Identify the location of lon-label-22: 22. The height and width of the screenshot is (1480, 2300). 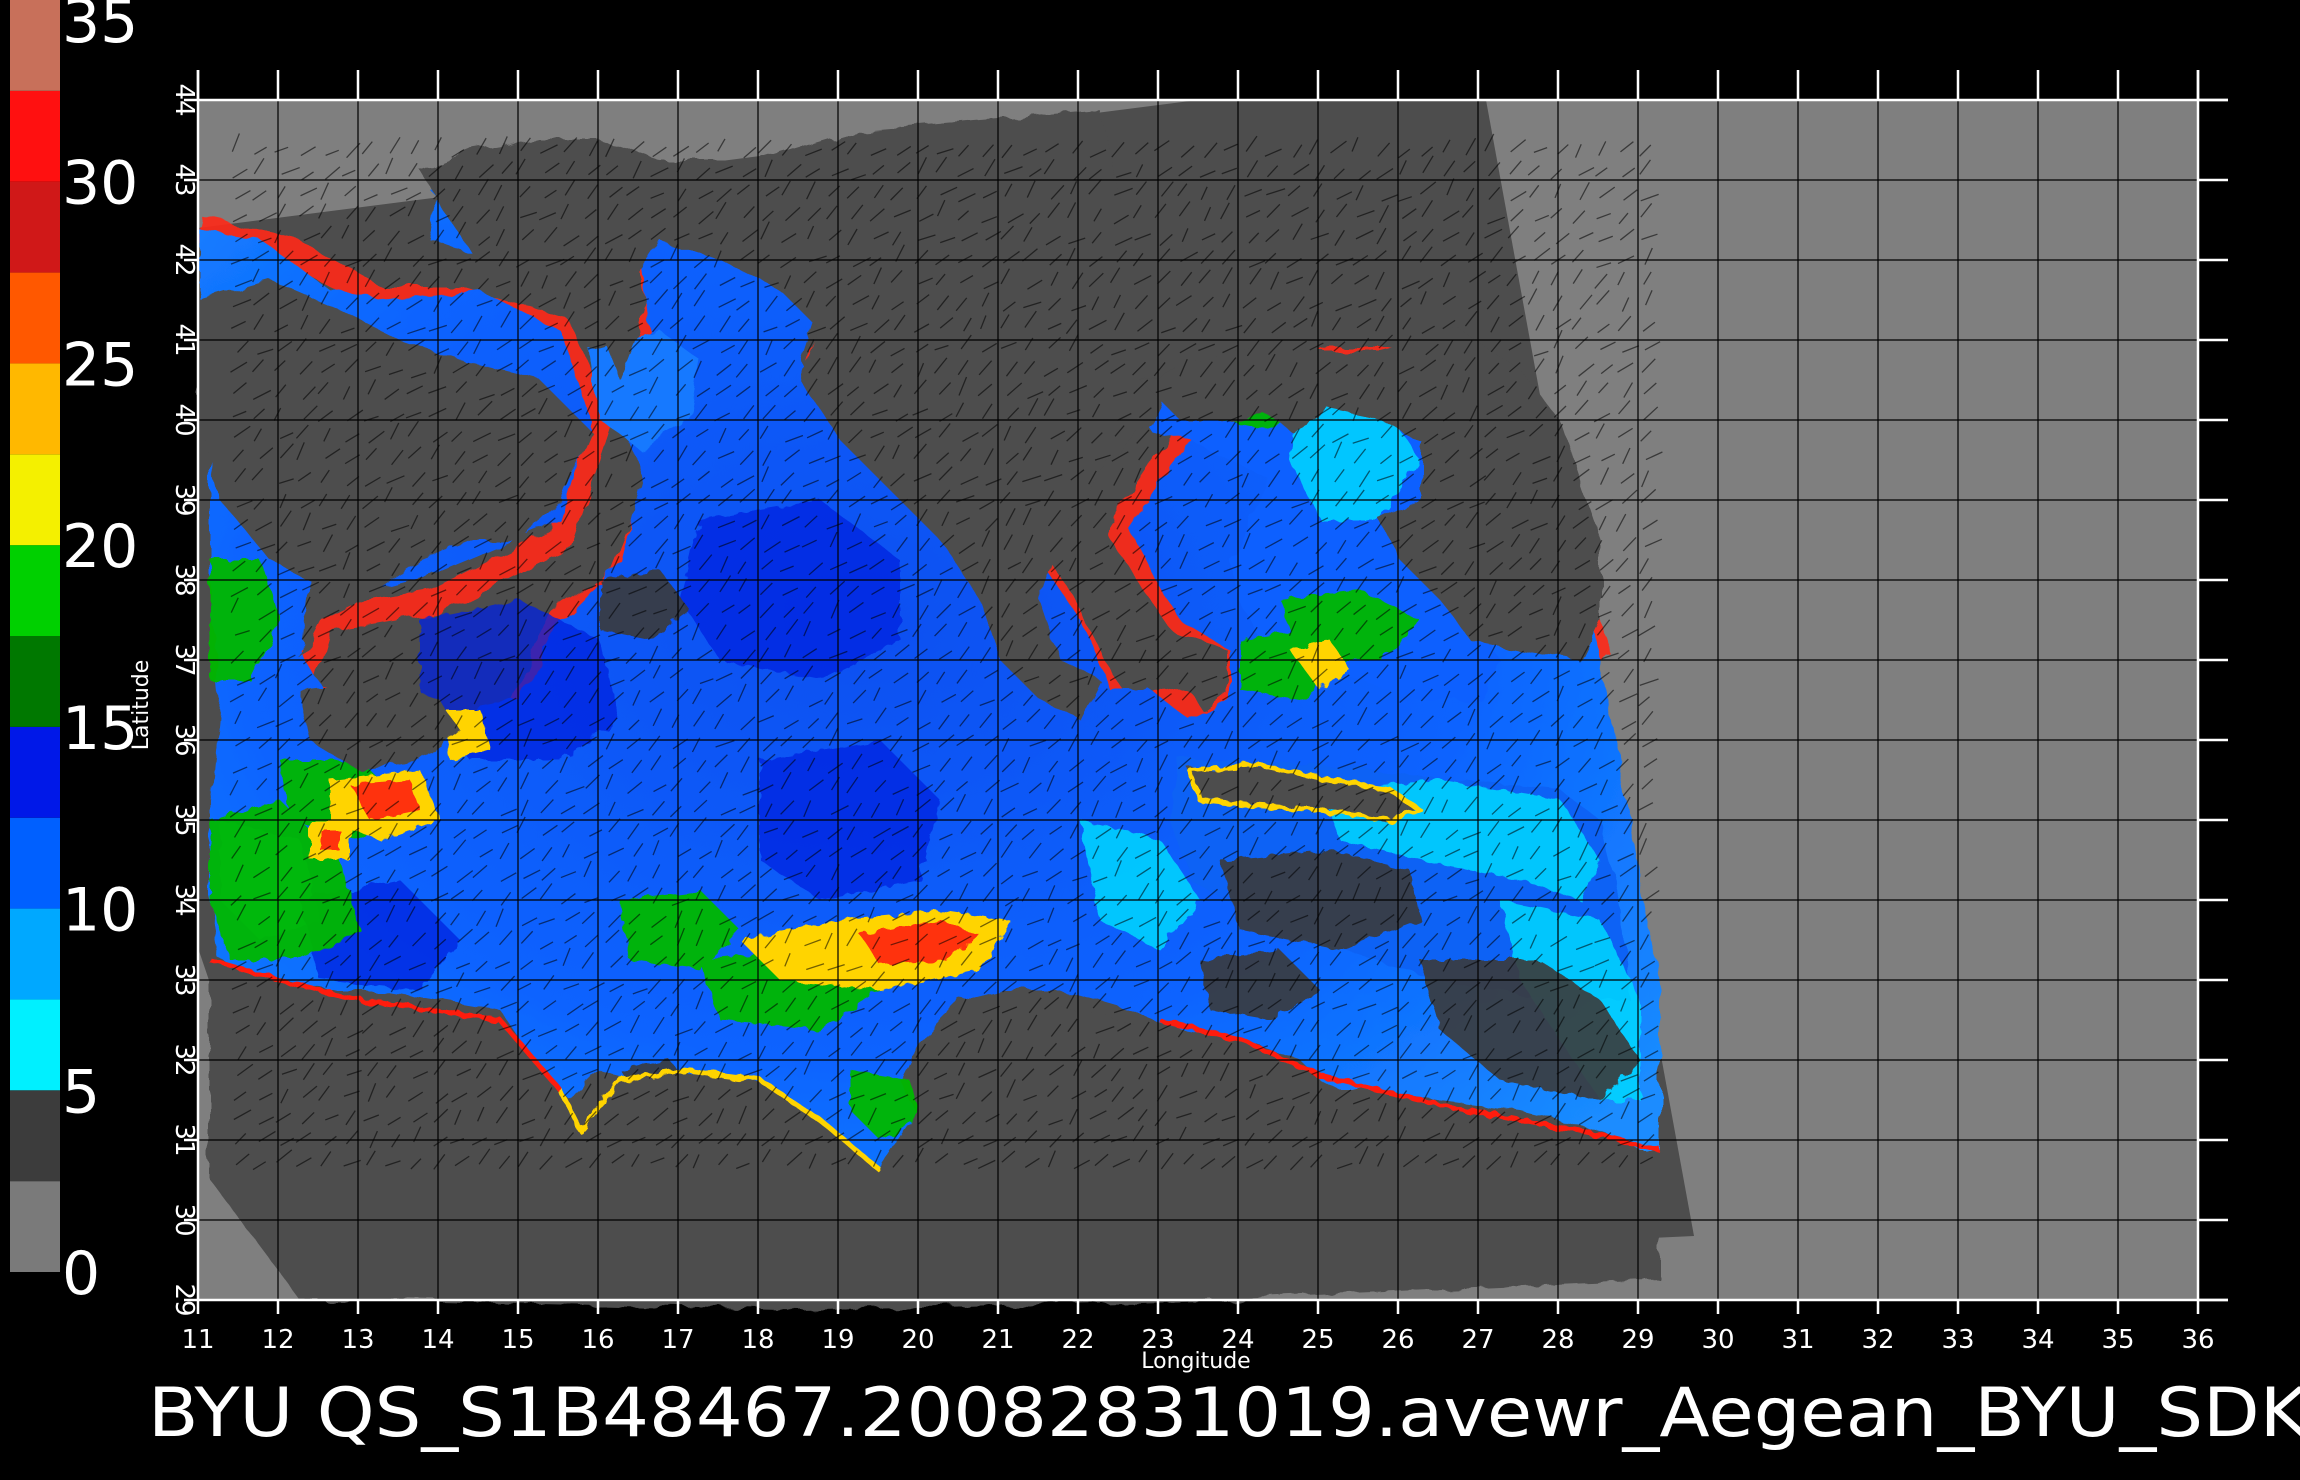
(1077, 1340).